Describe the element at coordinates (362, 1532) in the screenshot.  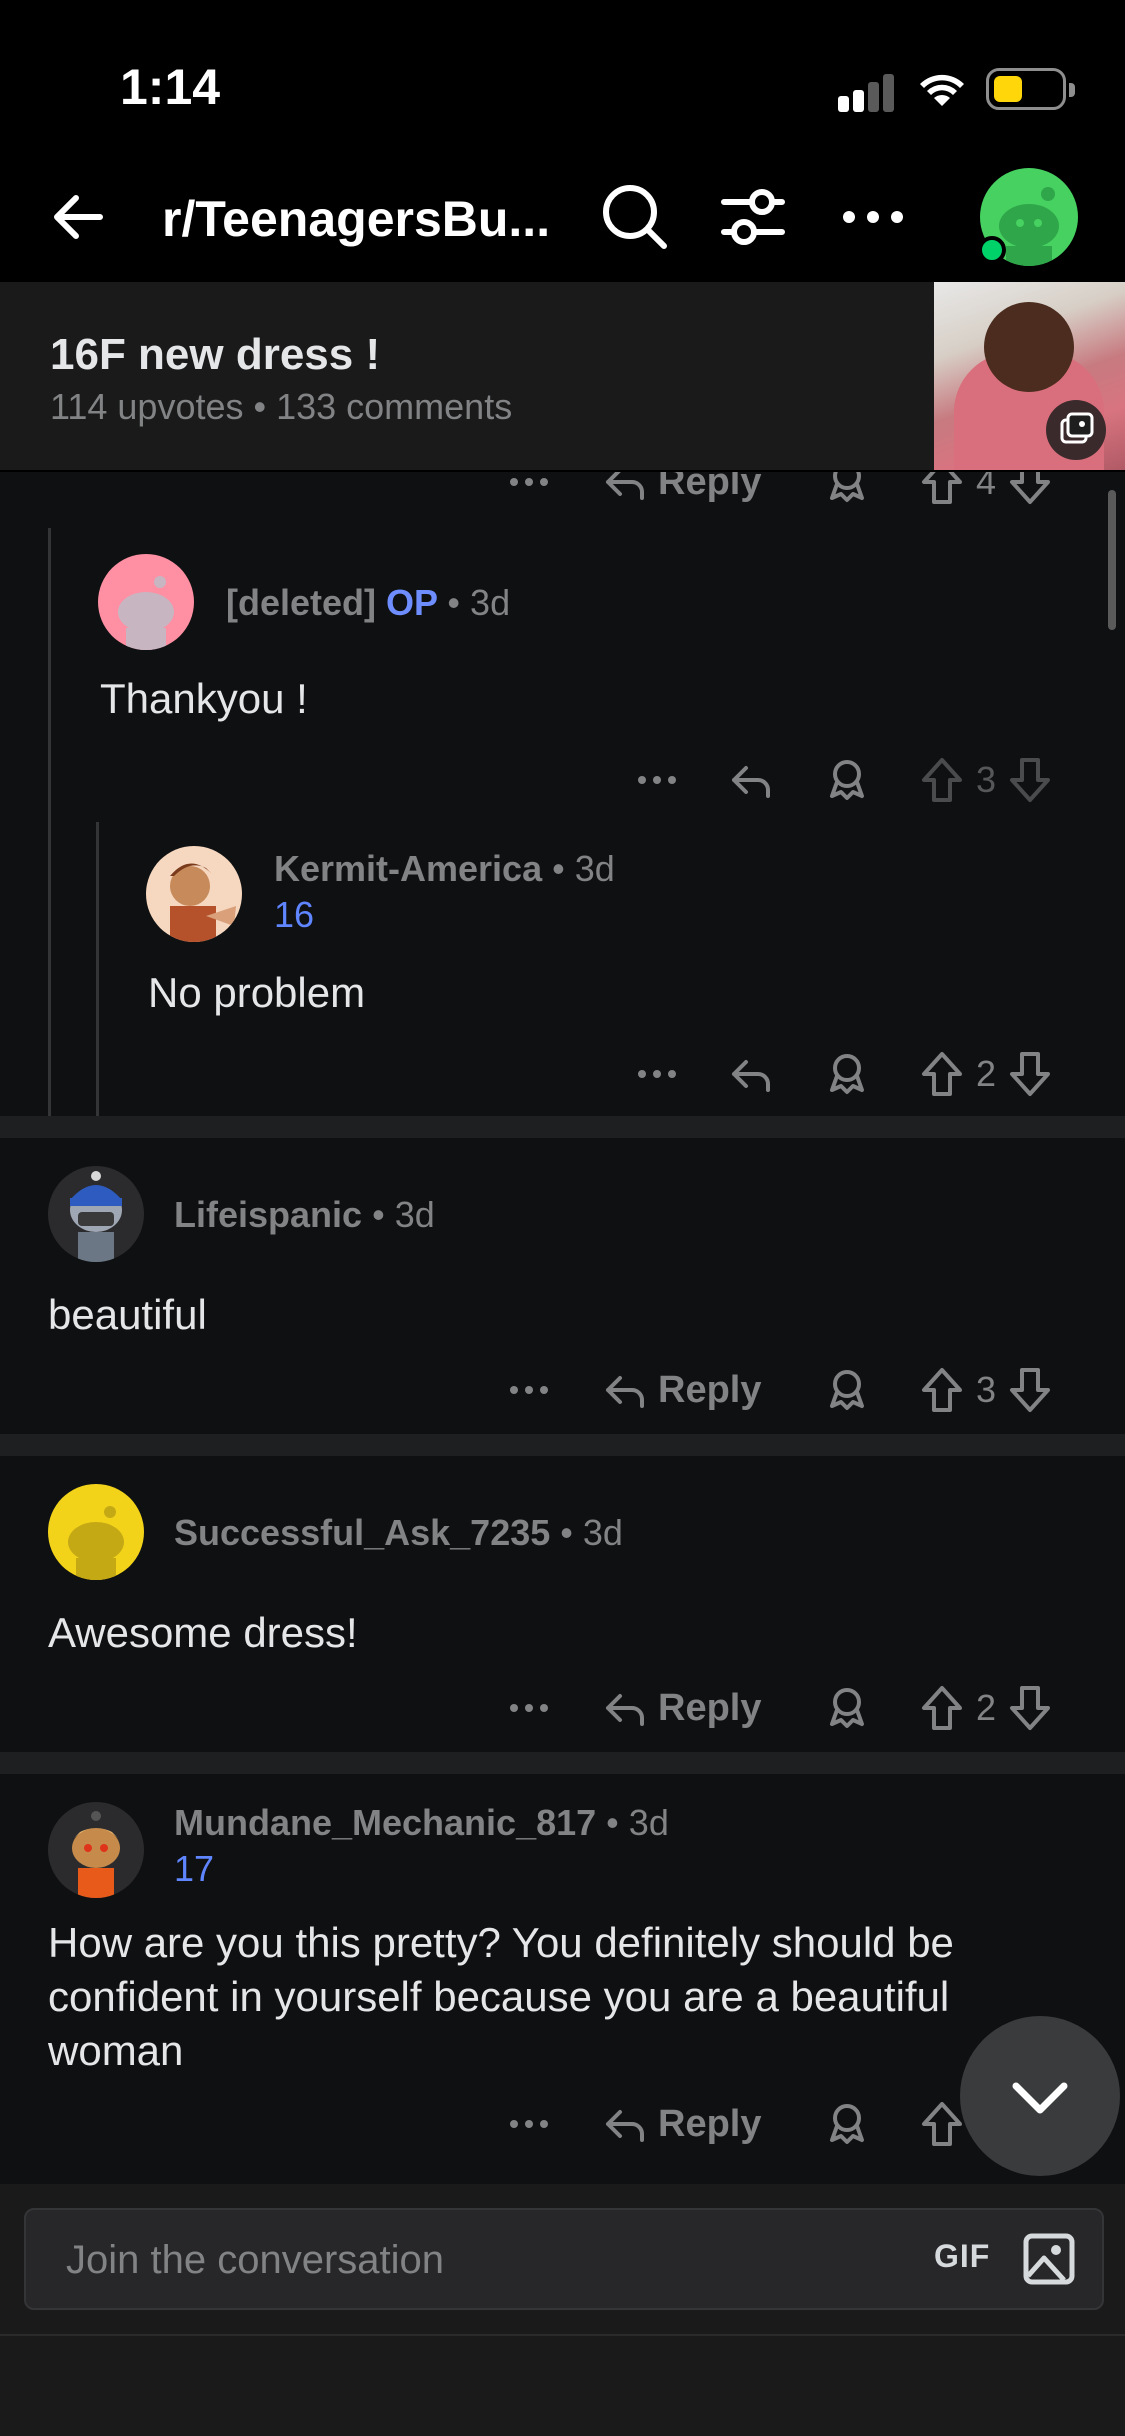
I see `comment-username: Successful_Ask_7235` at that location.